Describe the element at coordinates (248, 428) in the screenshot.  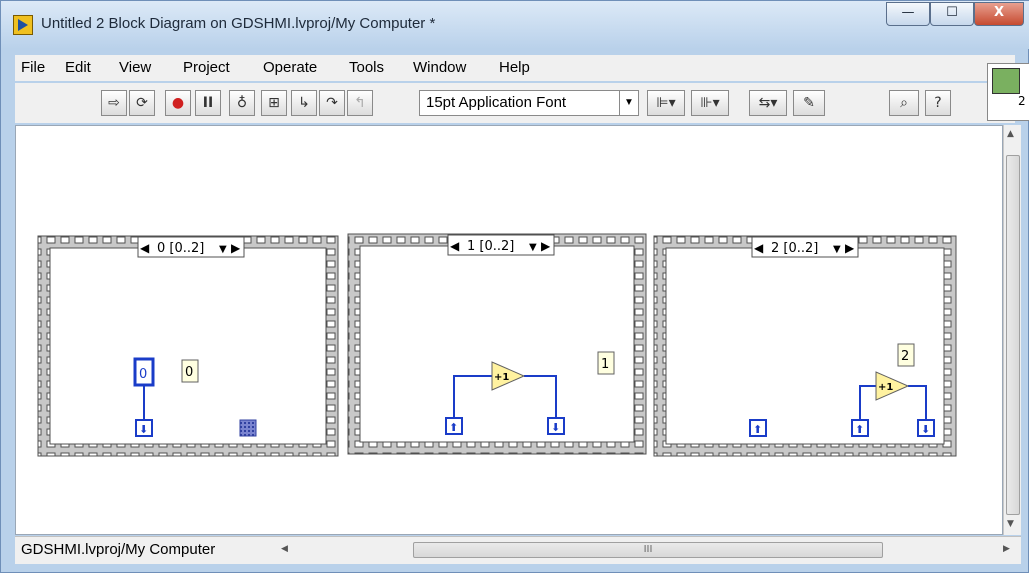
I see `sequence-local-tunnel` at that location.